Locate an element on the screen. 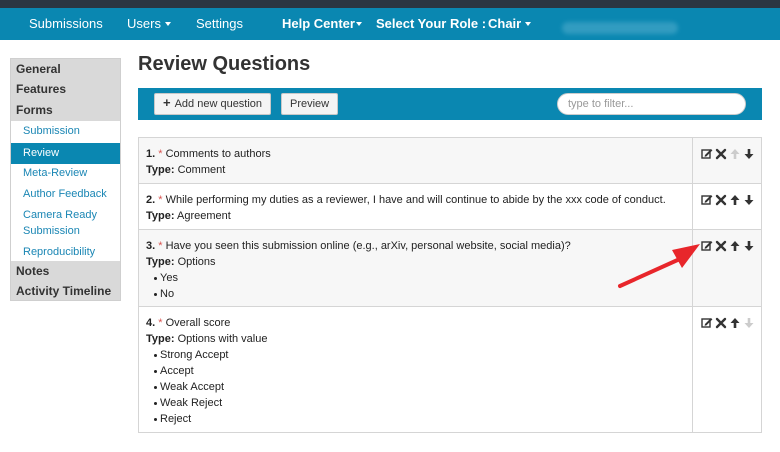 This screenshot has height=452, width=780. role-value: Chair is located at coordinates (505, 23).